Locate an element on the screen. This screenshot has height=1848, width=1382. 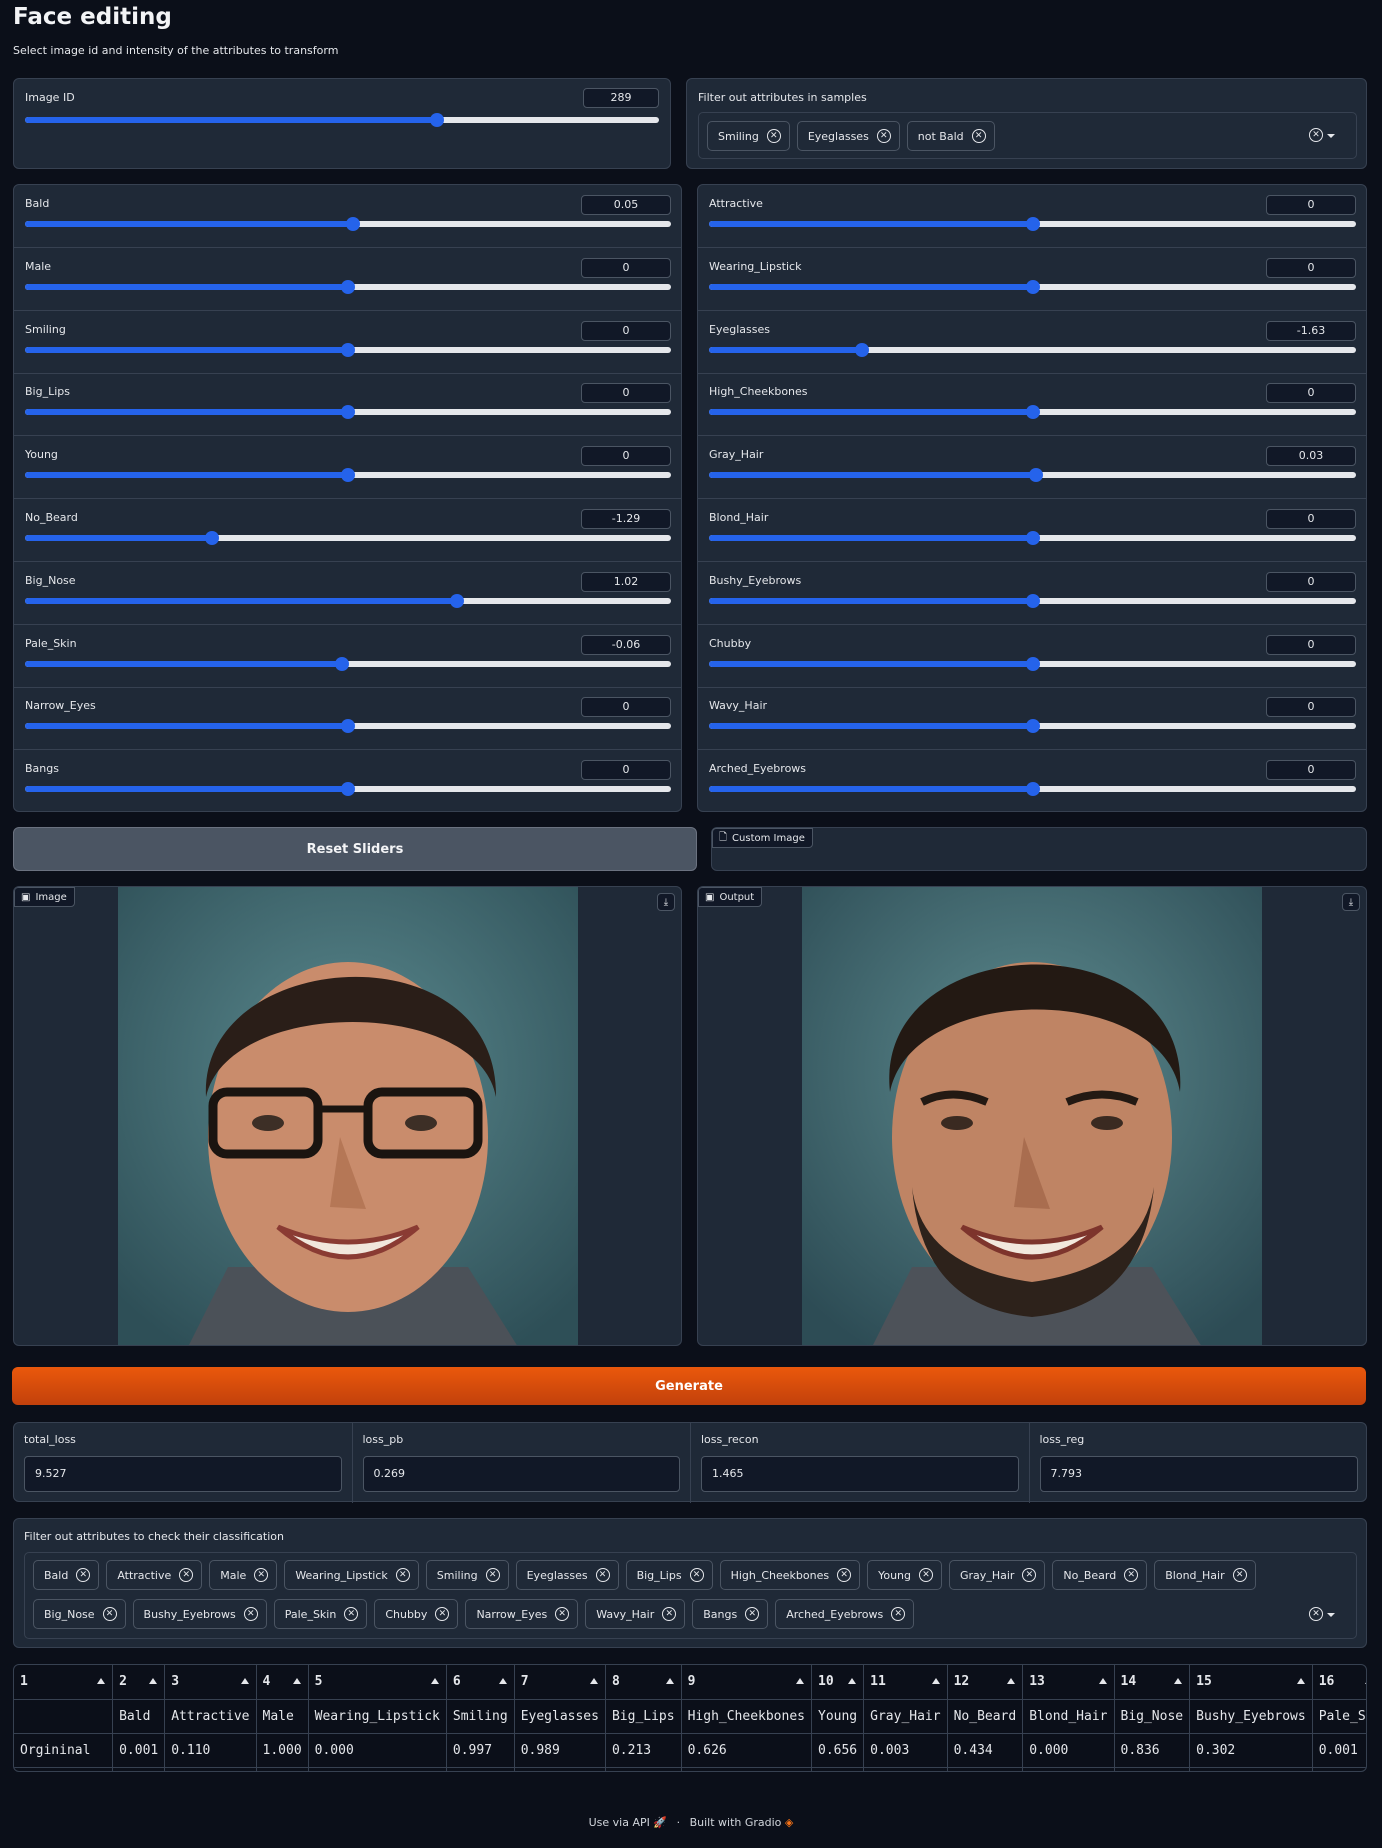
image-id-input: 289 is located at coordinates (621, 98).